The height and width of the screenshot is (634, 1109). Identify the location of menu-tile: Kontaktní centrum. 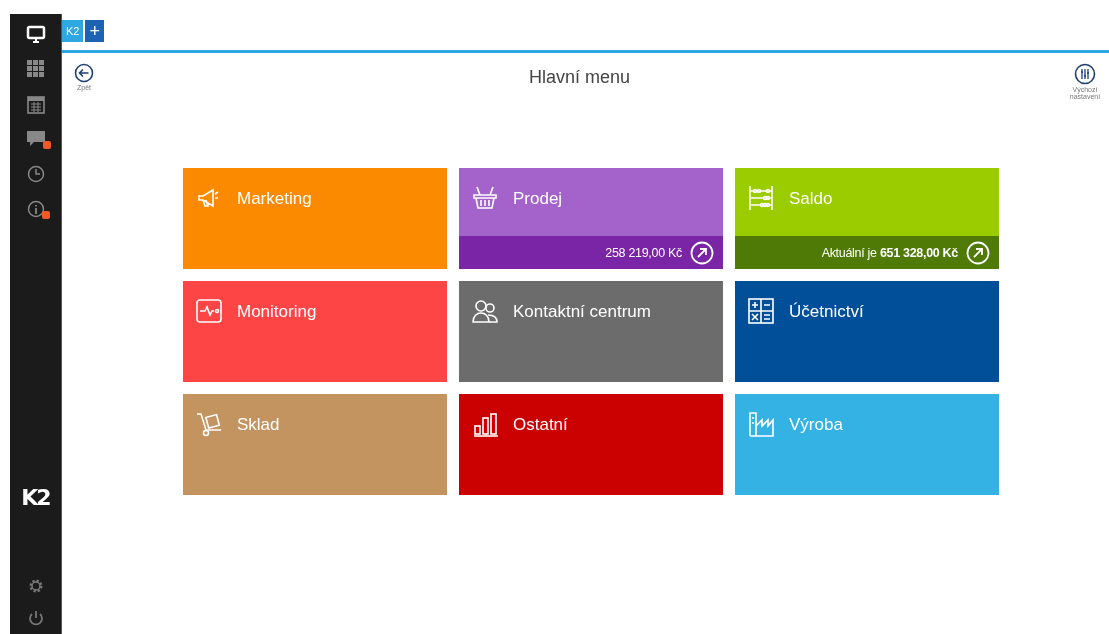
(591, 331).